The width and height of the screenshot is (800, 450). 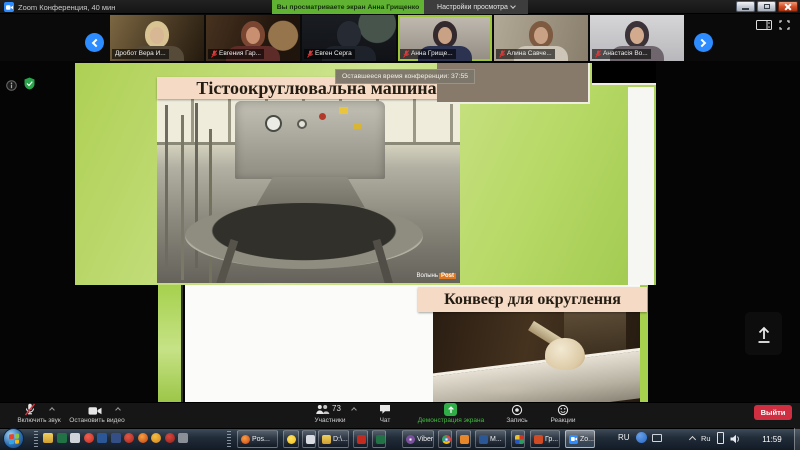 I want to click on participants-icon, so click(x=322, y=409).